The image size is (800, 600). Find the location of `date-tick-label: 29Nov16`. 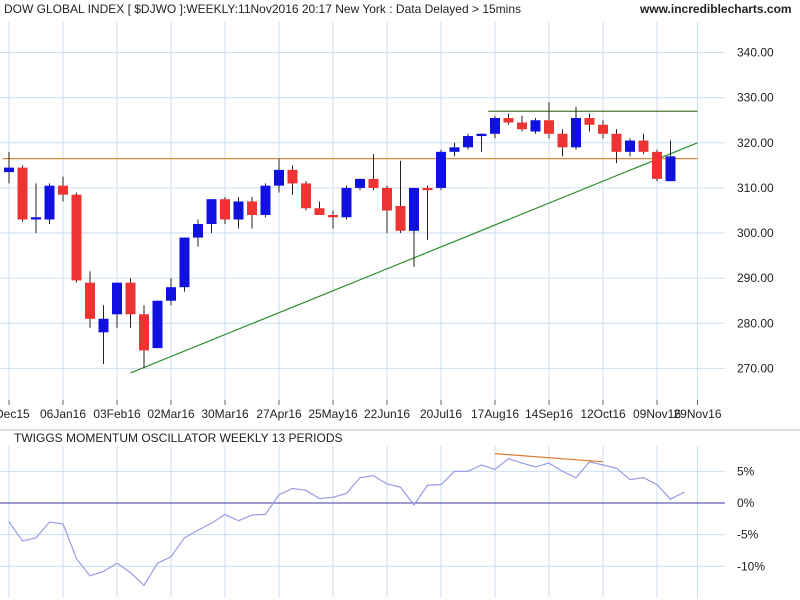

date-tick-label: 29Nov16 is located at coordinates (697, 414).